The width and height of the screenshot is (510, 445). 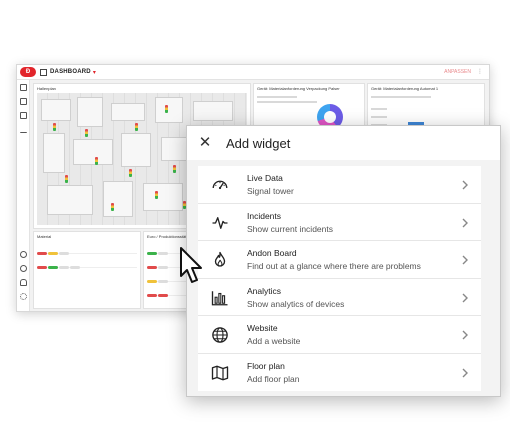 What do you see at coordinates (265, 178) in the screenshot?
I see `widget-item-title: Live Data` at bounding box center [265, 178].